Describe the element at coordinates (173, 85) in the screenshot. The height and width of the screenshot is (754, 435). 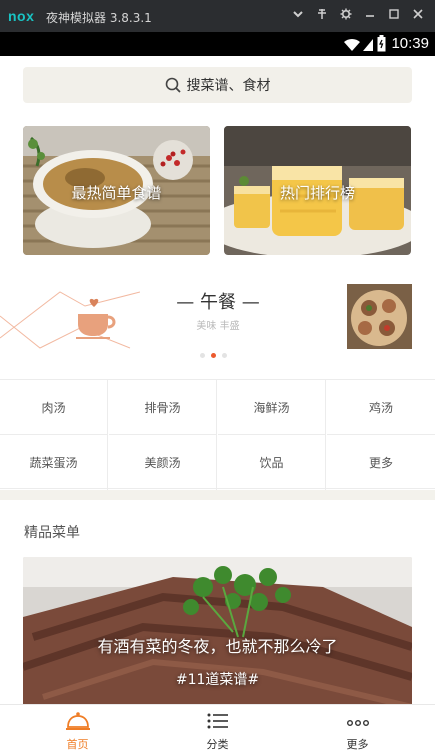
I see `search-icon` at that location.